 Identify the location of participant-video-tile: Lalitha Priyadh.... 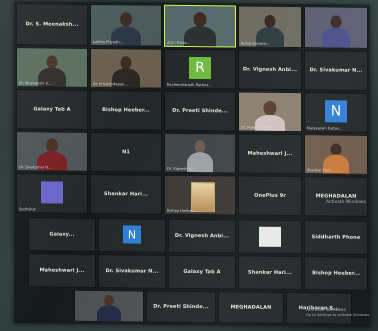
(126, 25).